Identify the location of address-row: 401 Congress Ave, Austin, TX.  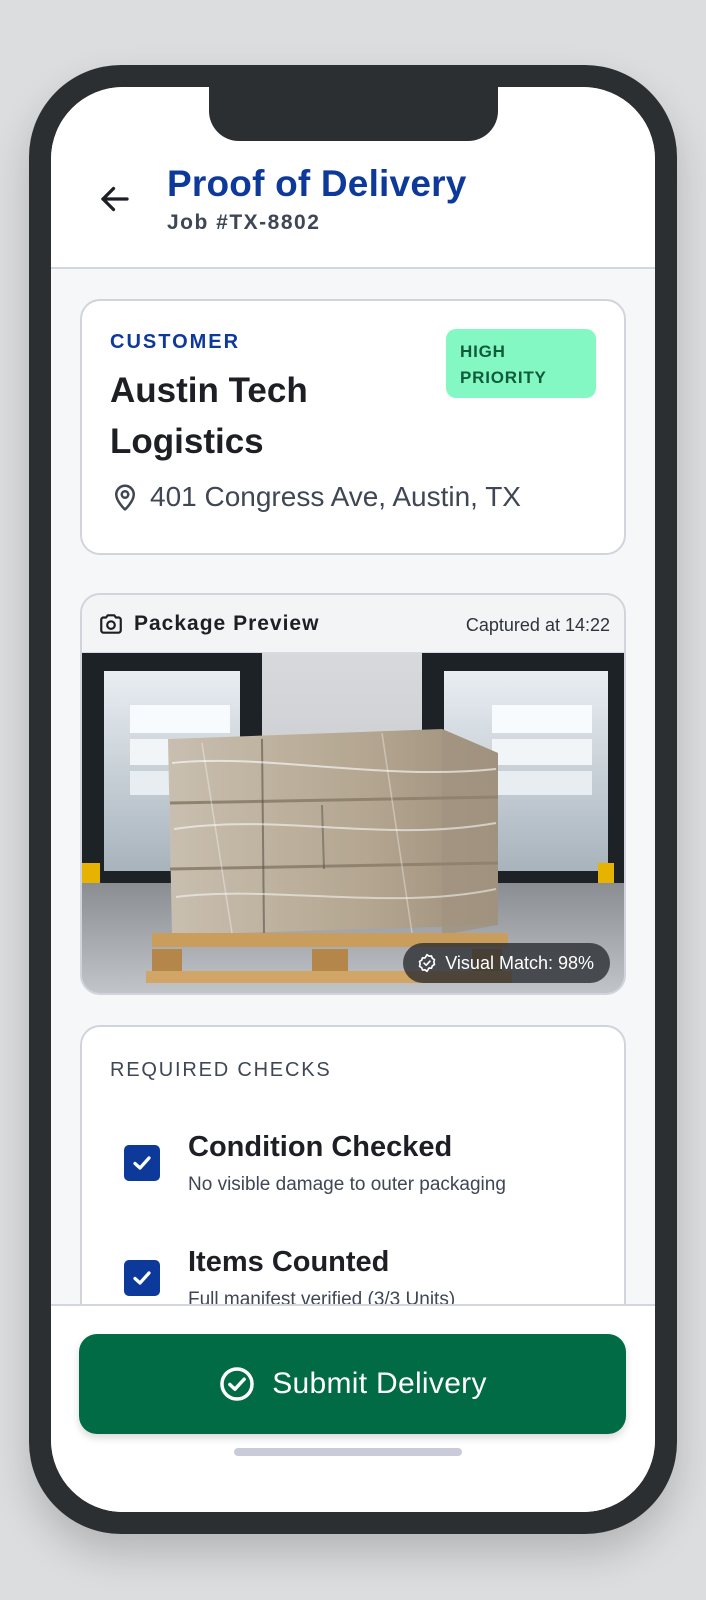
(315, 497).